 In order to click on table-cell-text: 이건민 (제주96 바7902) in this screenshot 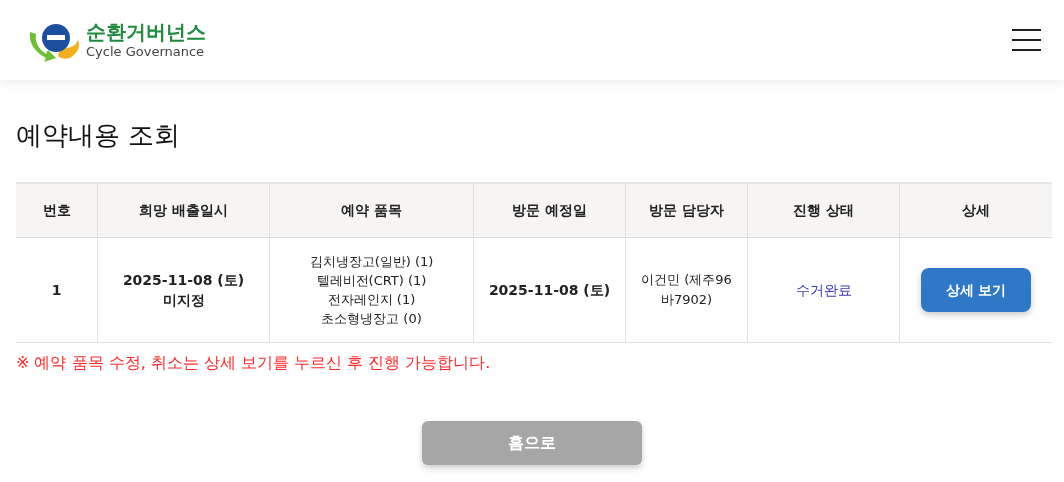, I will do `click(686, 290)`.